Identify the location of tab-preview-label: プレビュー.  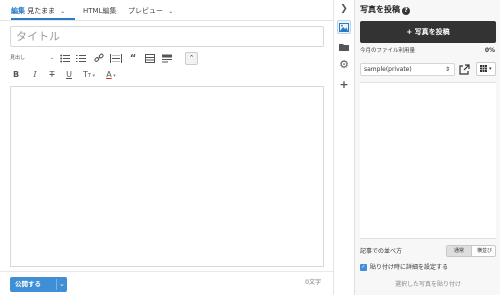
(145, 11).